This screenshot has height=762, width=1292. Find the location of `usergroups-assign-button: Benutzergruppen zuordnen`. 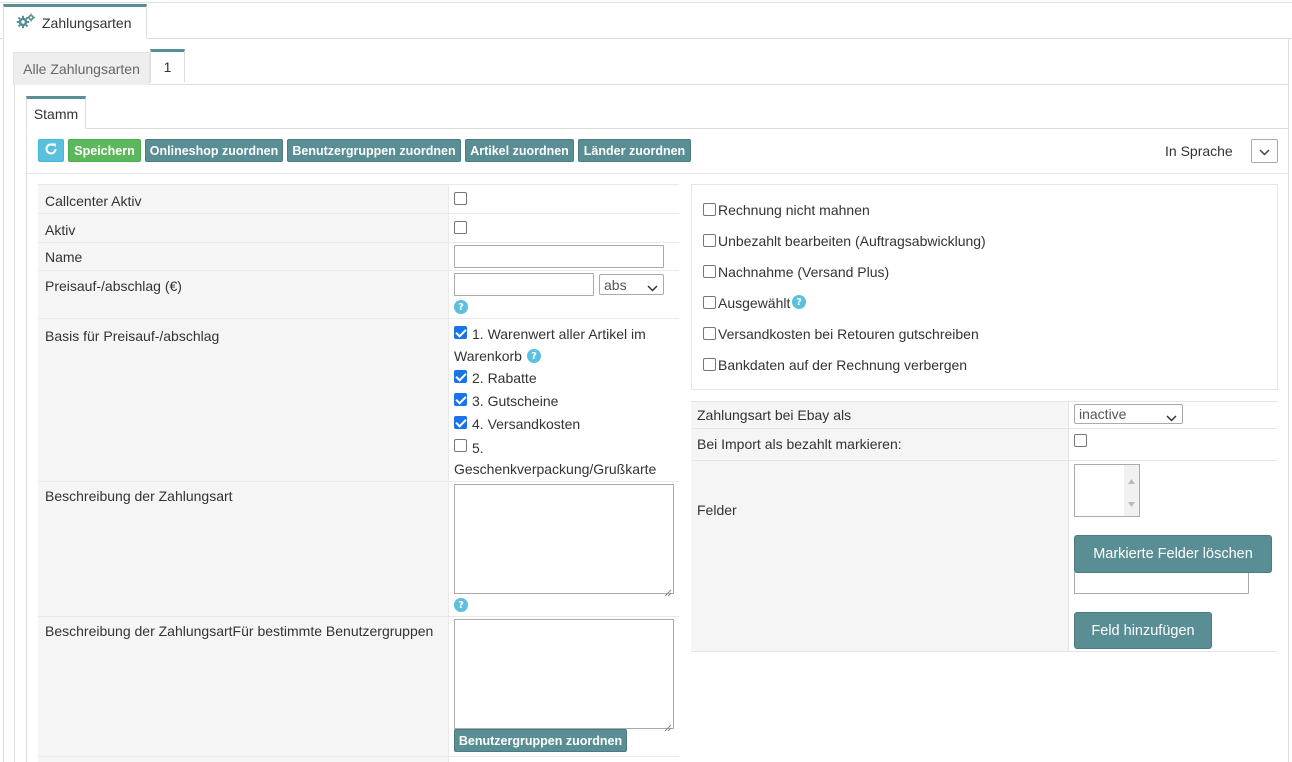

usergroups-assign-button: Benutzergruppen zuordnen is located at coordinates (374, 150).